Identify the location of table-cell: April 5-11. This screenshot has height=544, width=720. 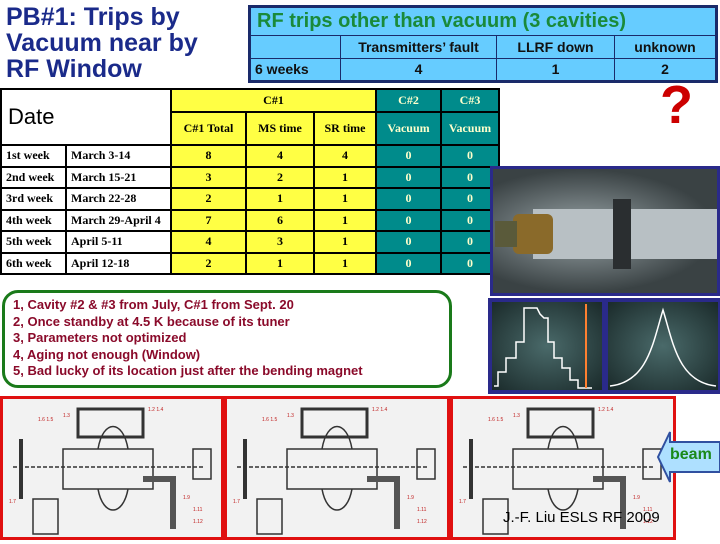
(118, 242).